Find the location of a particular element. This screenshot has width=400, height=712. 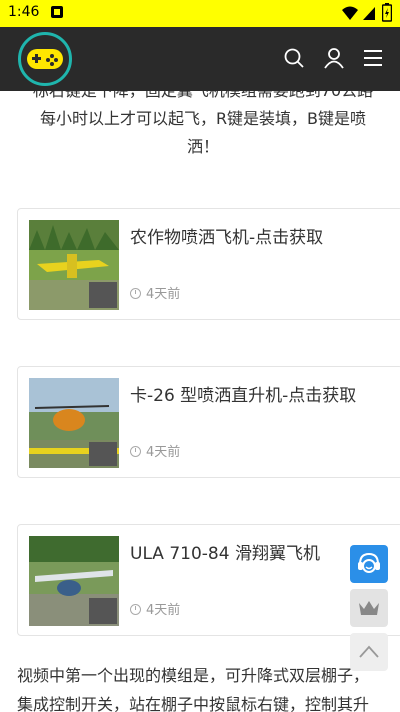

back-to-top-icon is located at coordinates (369, 651).